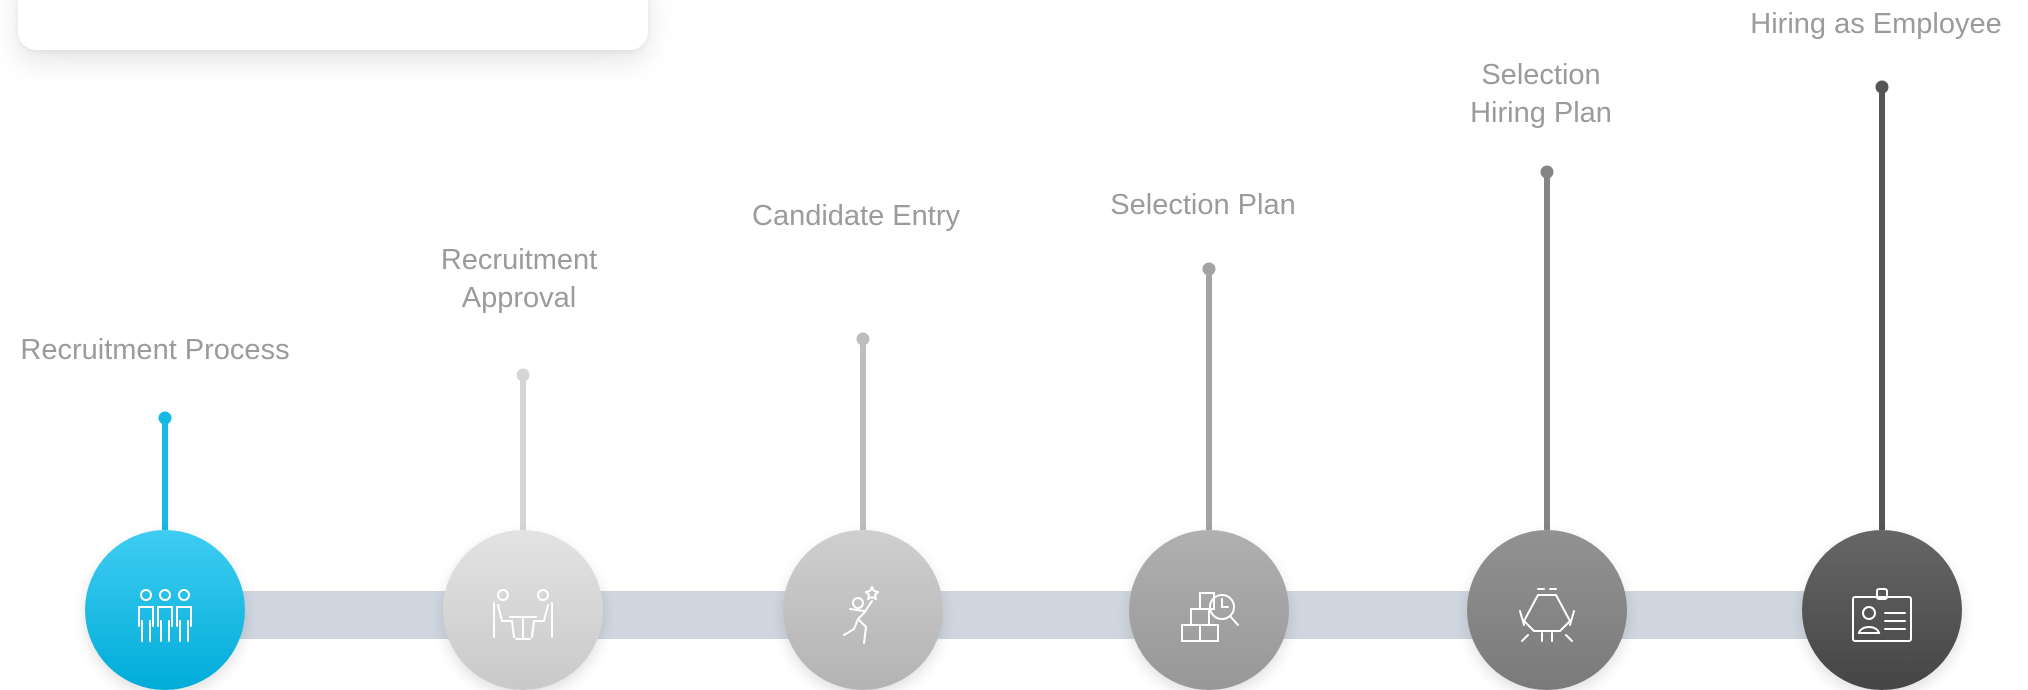  I want to click on step-6-label: Hiring as Employee, so click(1876, 24).